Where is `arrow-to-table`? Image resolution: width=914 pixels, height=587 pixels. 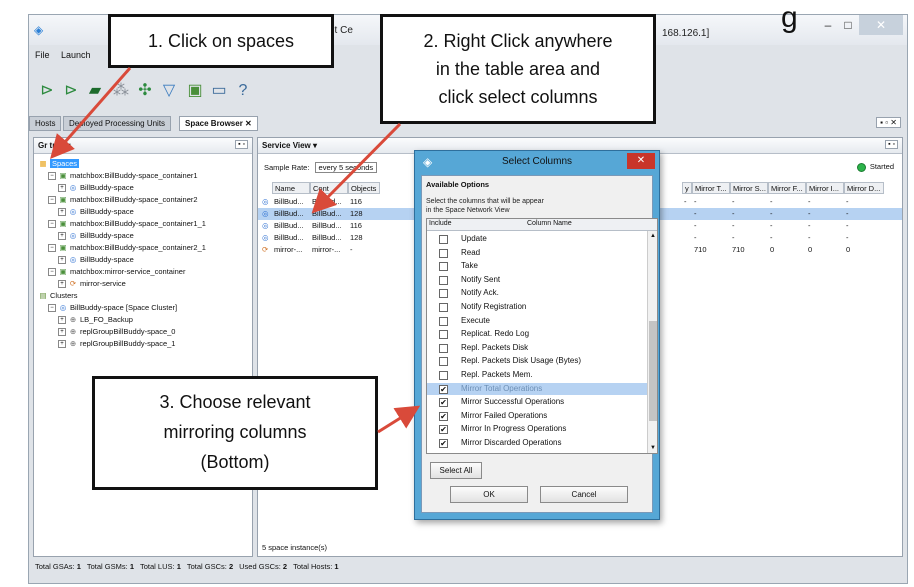 arrow-to-table is located at coordinates (356, 168).